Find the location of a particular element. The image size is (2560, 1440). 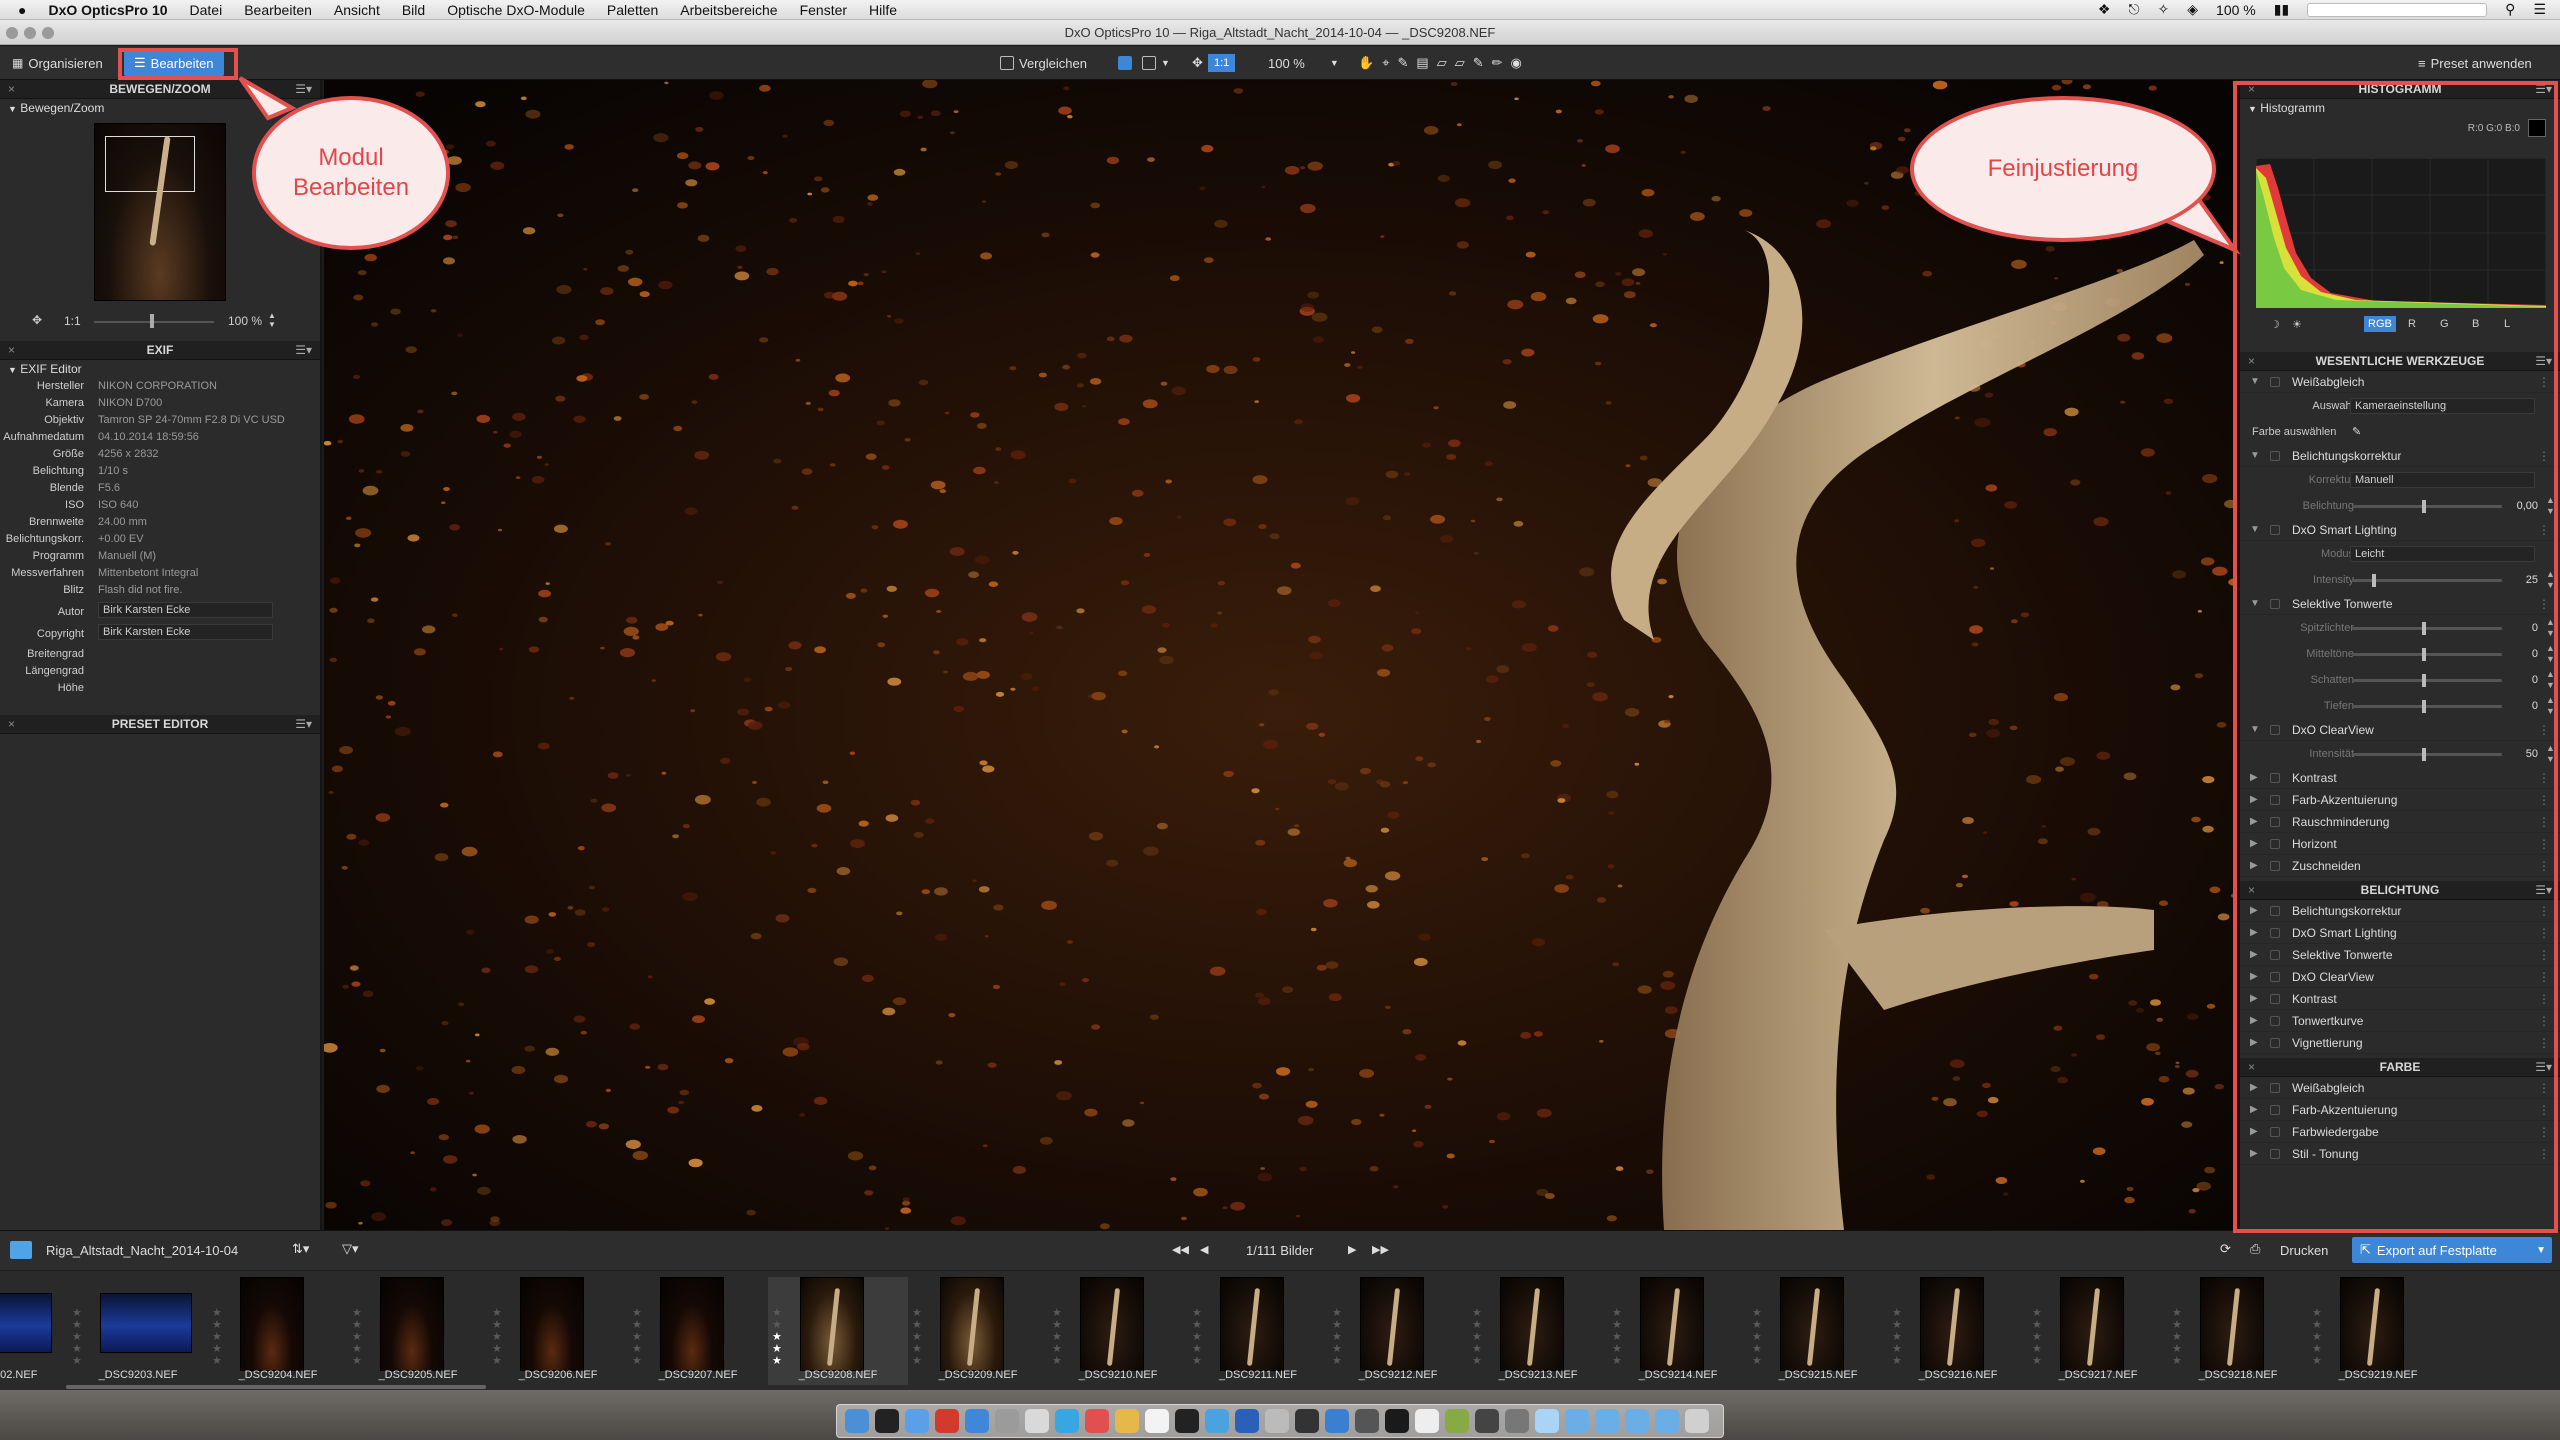

zoom-slider-track is located at coordinates (154, 322).